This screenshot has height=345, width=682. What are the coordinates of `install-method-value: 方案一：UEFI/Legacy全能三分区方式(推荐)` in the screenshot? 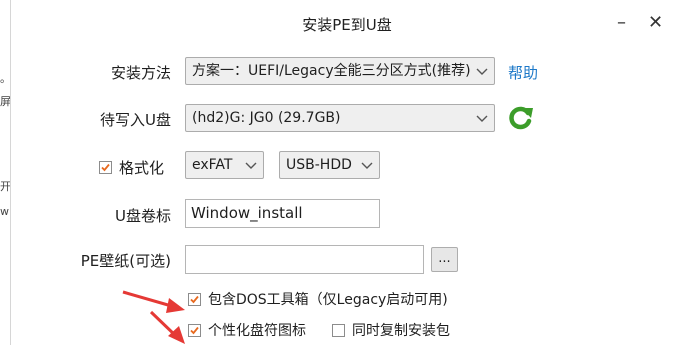 It's located at (331, 71).